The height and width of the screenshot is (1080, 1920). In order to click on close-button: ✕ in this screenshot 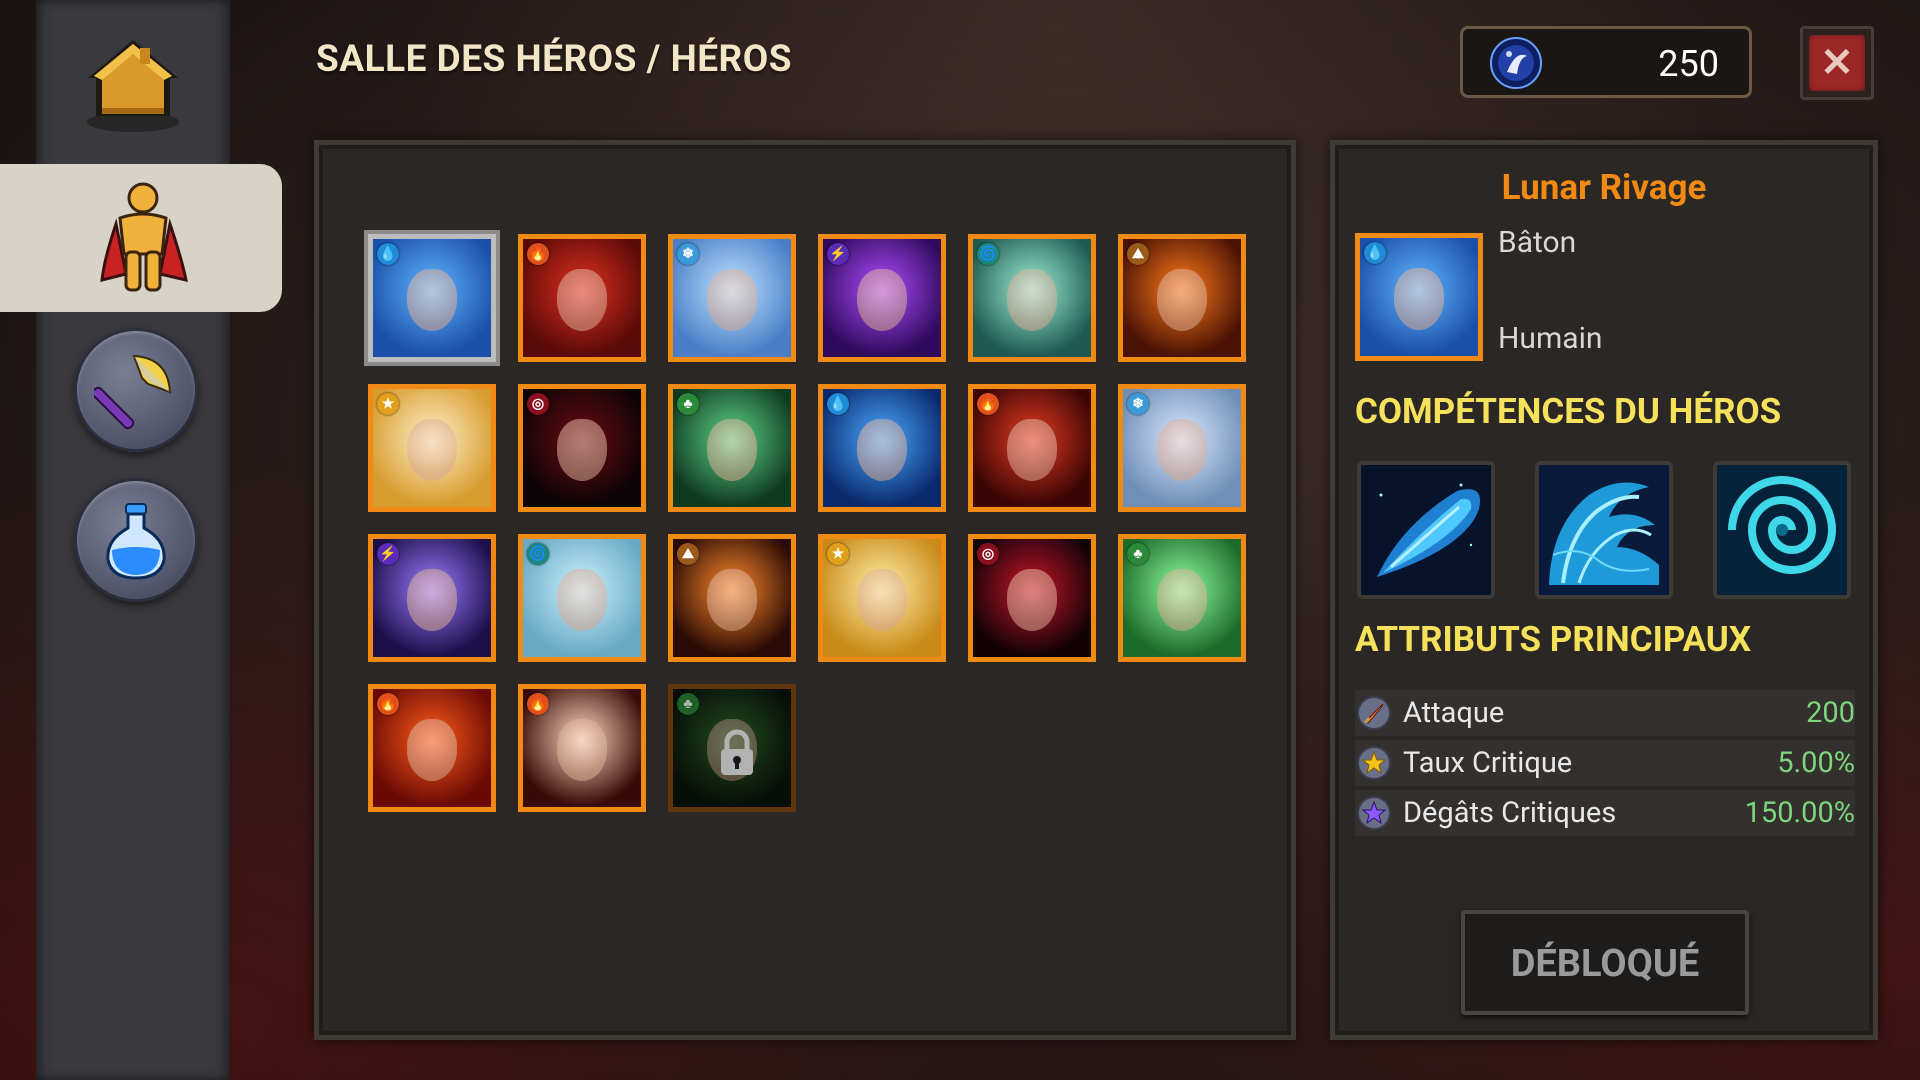, I will do `click(1837, 63)`.